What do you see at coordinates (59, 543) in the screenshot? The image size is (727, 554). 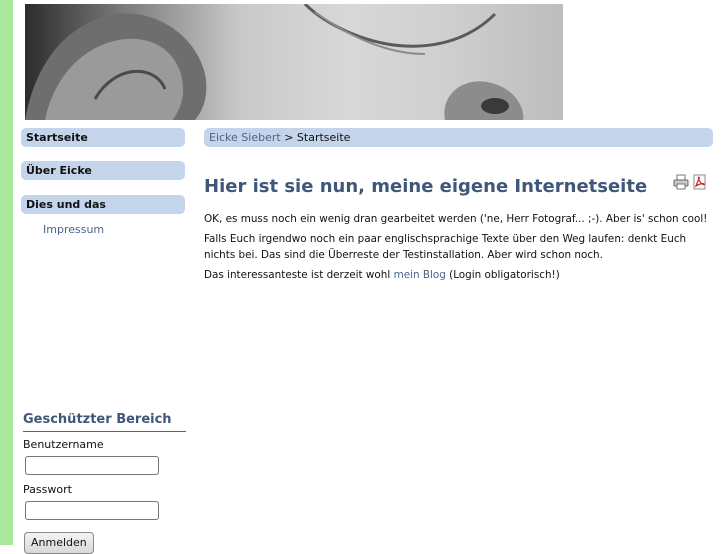 I see `login-button: Anmelden` at bounding box center [59, 543].